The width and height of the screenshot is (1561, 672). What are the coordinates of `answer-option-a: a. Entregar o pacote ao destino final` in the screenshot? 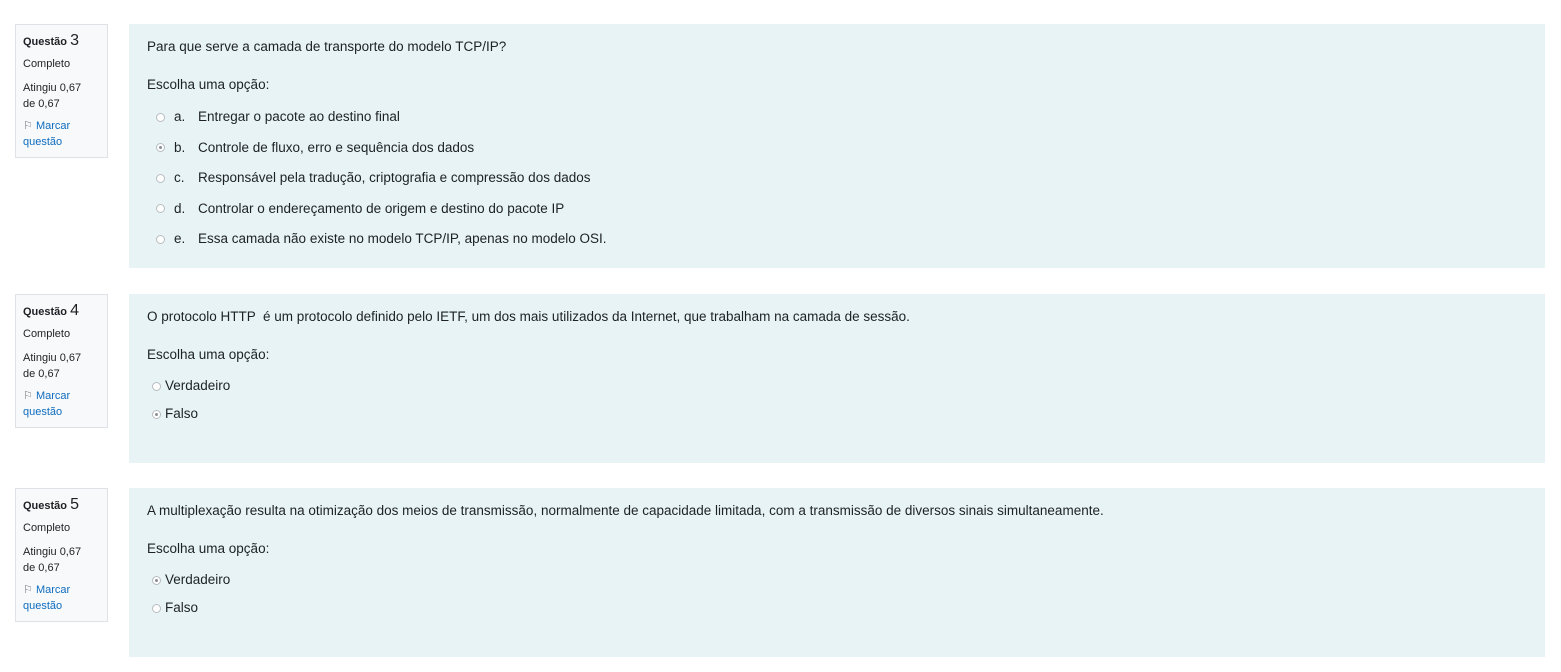 It's located at (837, 117).